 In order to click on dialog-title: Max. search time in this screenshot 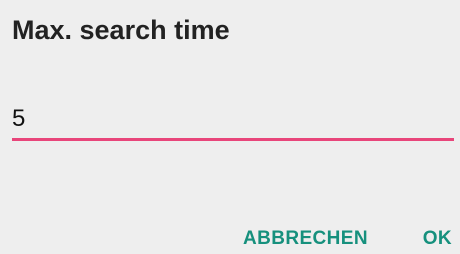, I will do `click(121, 30)`.